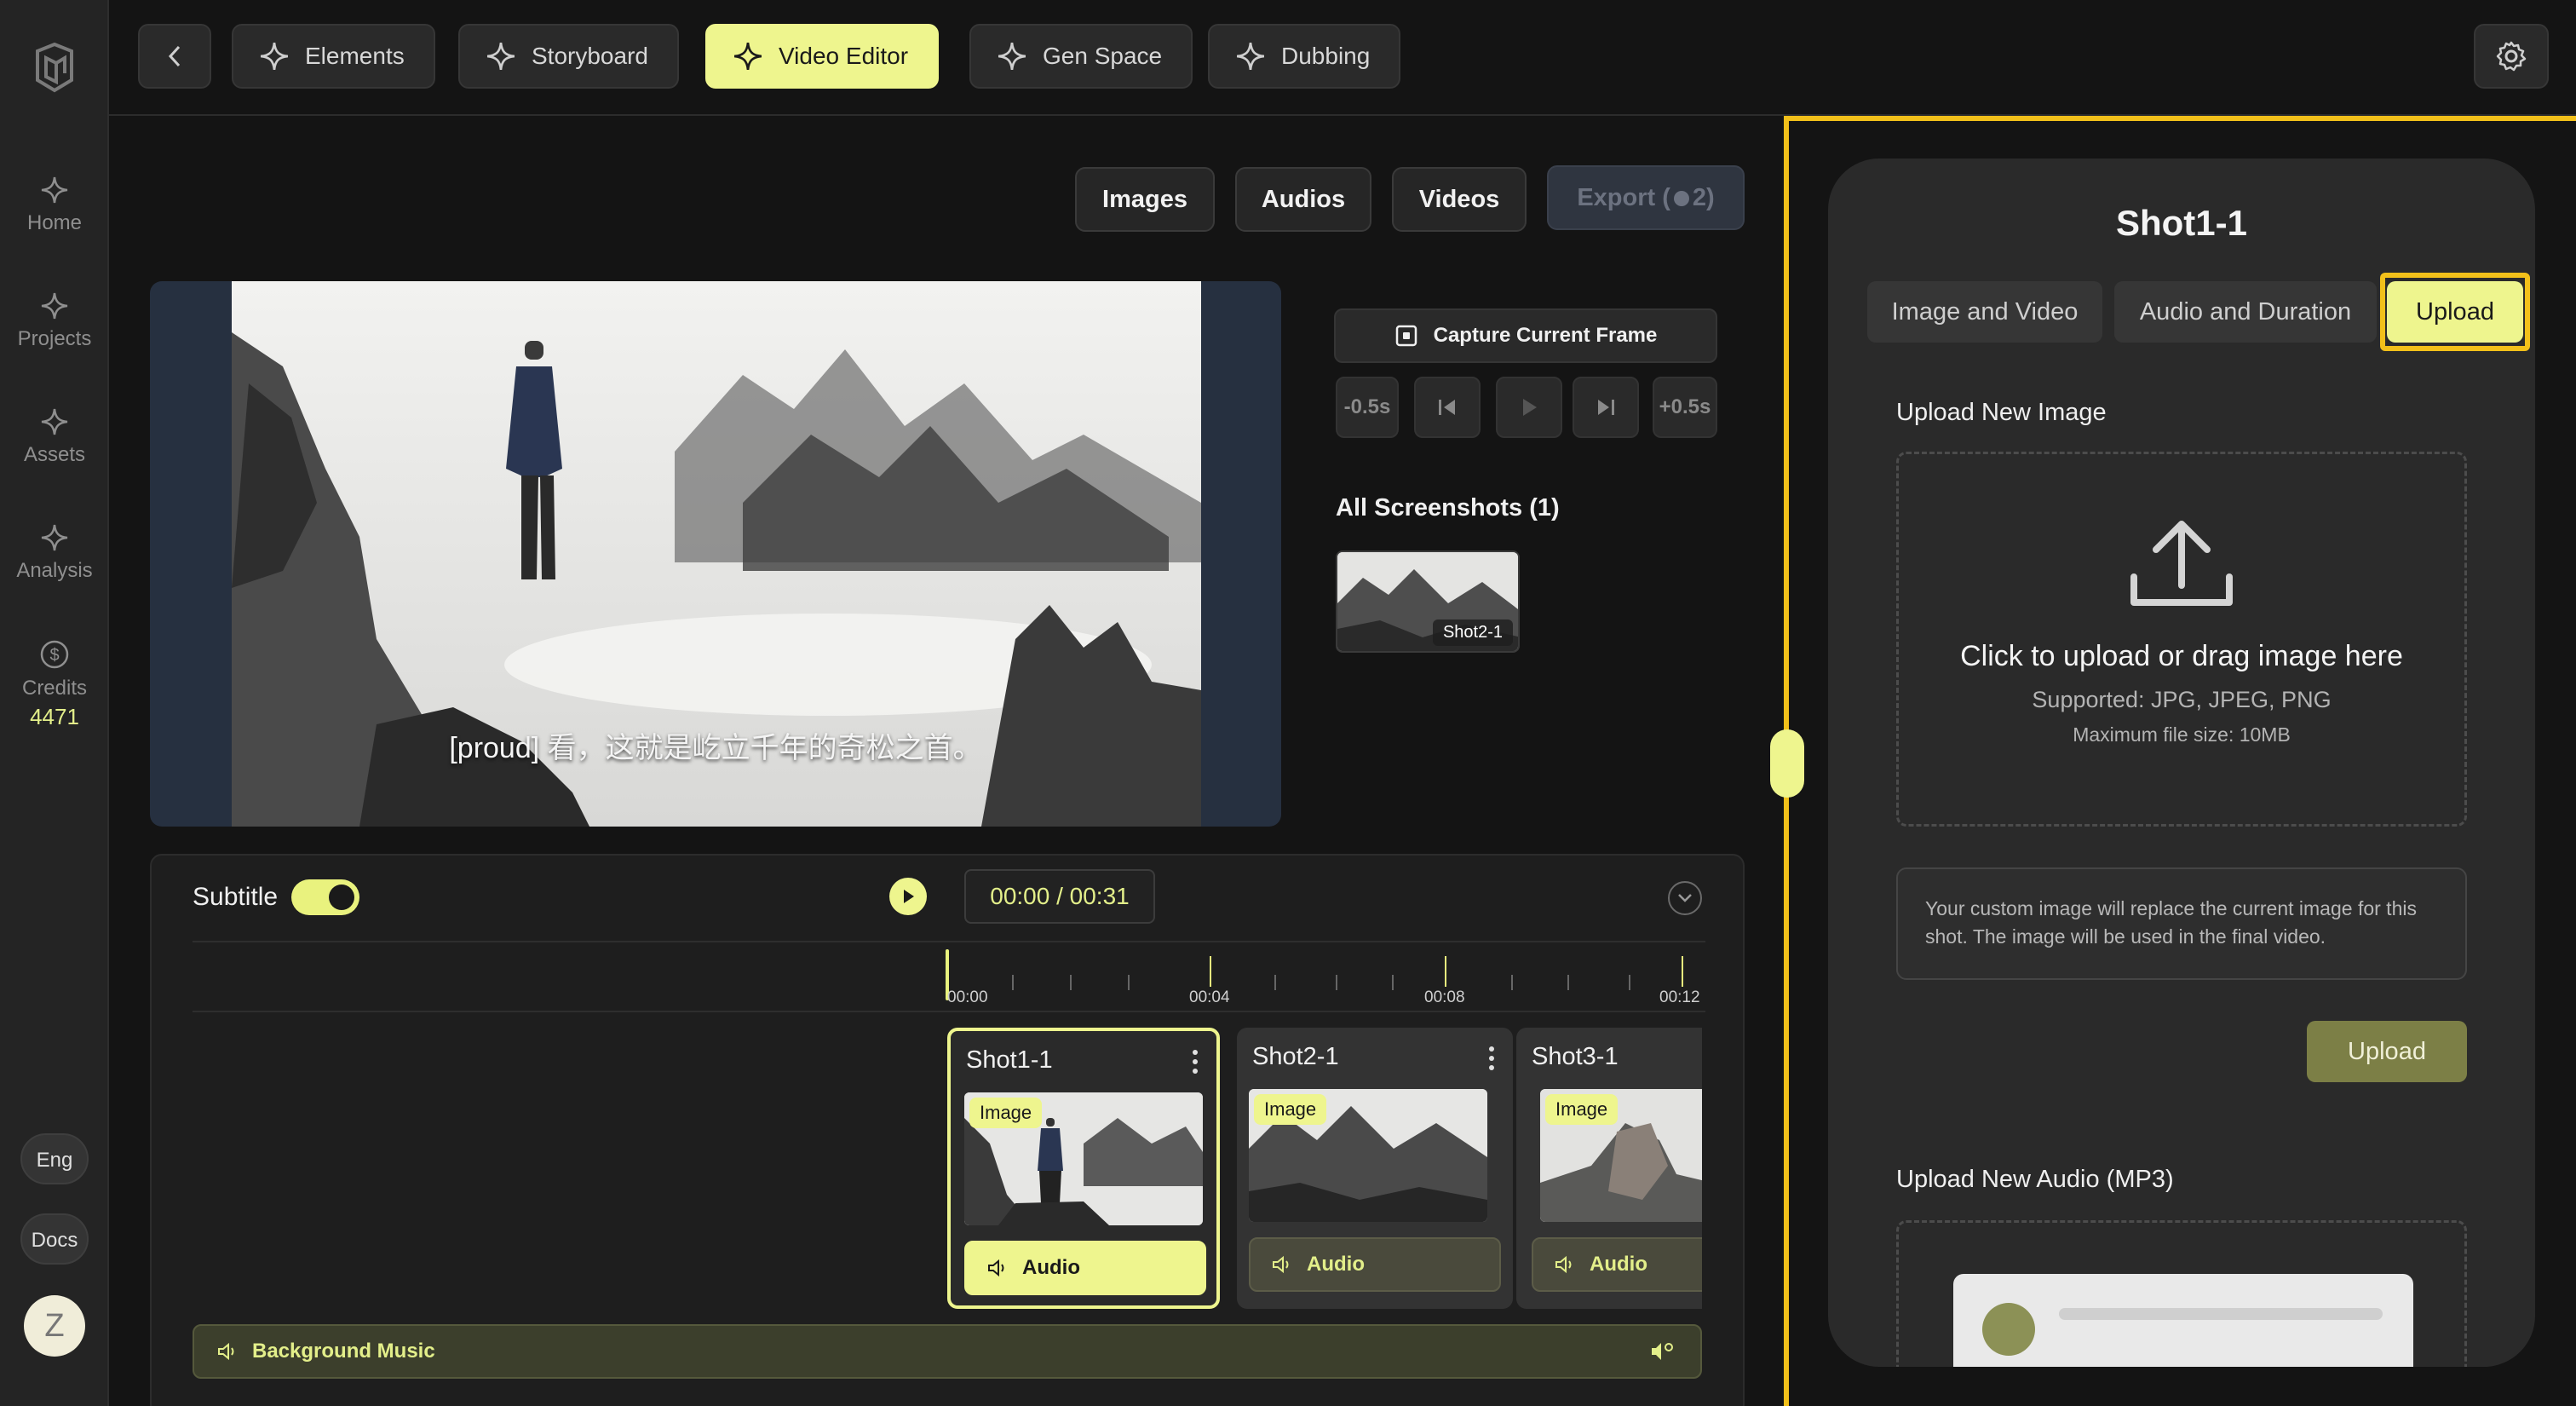 The height and width of the screenshot is (1406, 2576). Describe the element at coordinates (343, 1351) in the screenshot. I see `bgm-label: Background Music` at that location.